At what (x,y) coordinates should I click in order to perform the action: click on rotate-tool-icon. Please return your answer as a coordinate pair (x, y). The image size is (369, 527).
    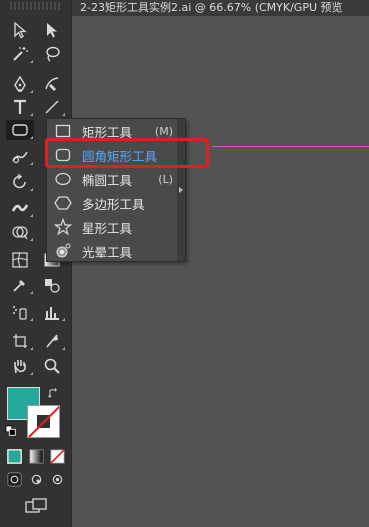
    Looking at the image, I should click on (20, 182).